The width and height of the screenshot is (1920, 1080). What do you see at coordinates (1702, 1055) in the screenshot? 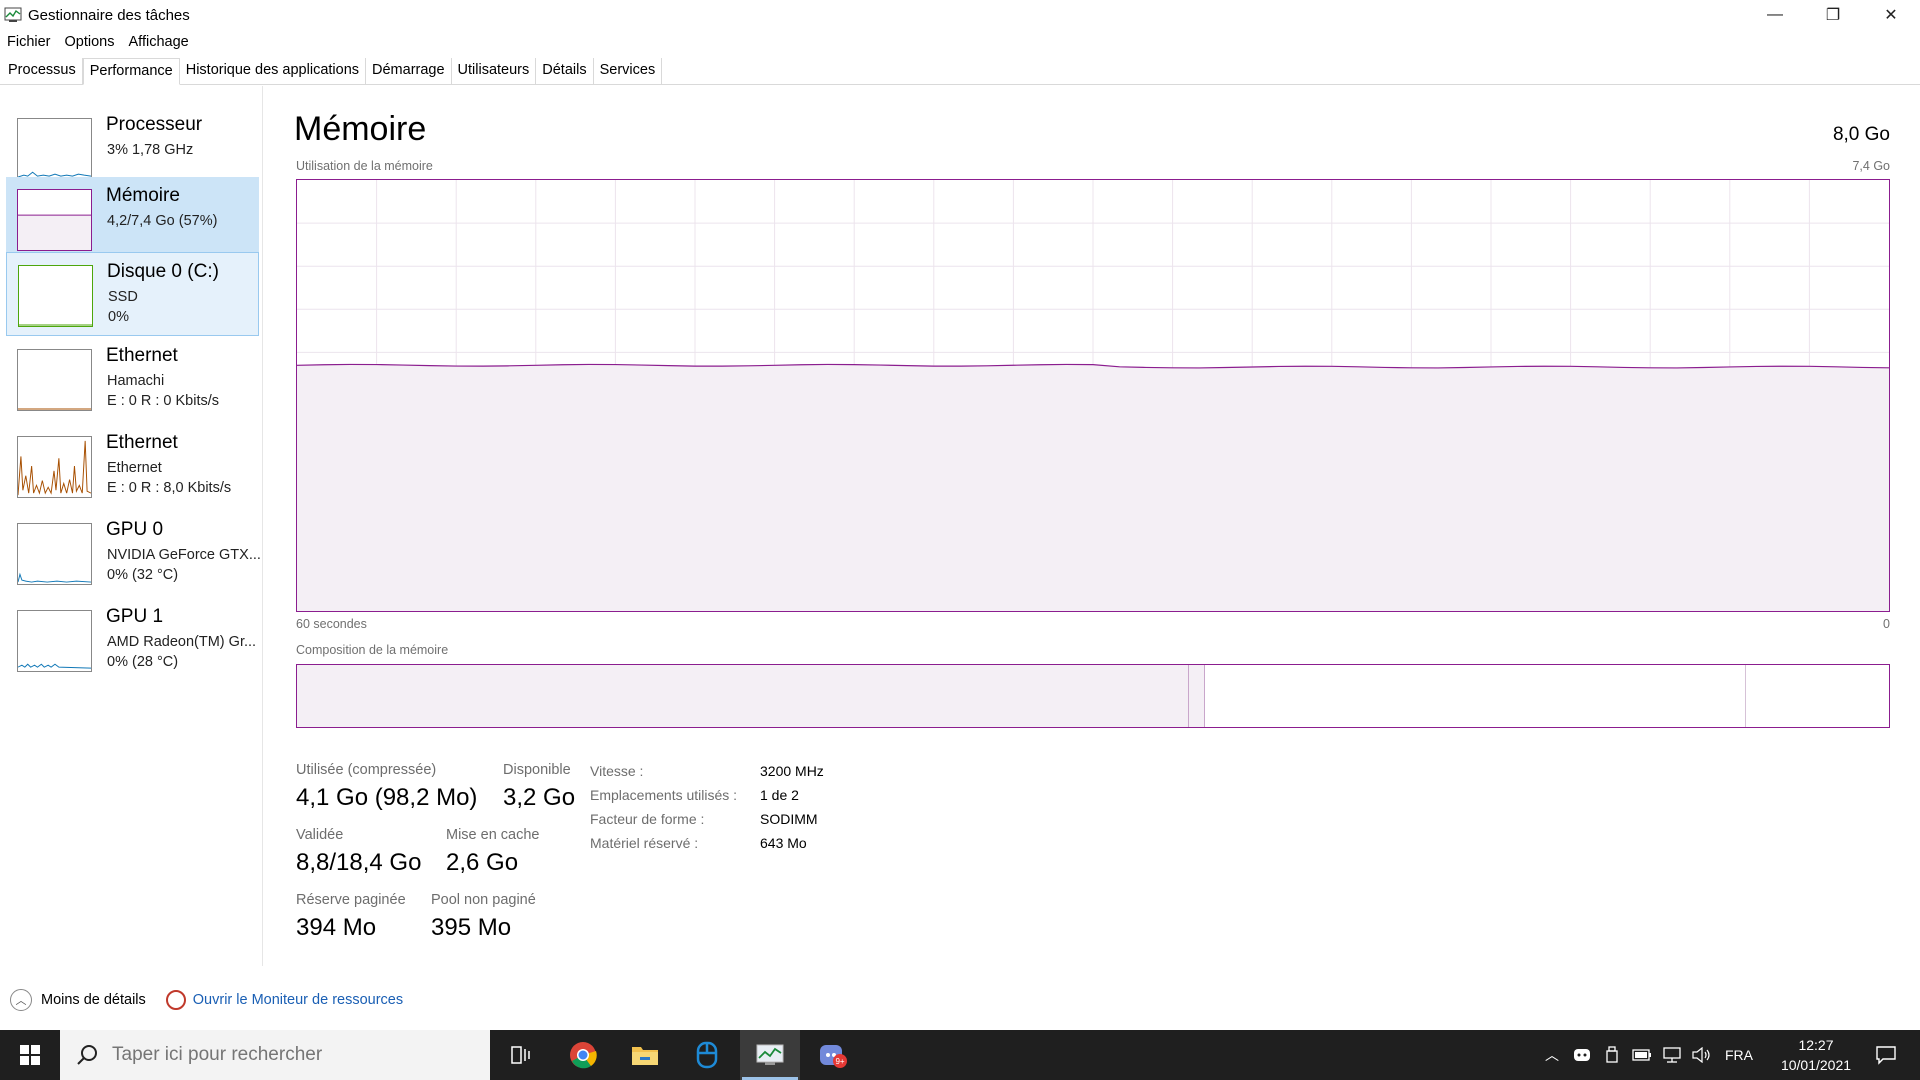
I see `tray-volume` at bounding box center [1702, 1055].